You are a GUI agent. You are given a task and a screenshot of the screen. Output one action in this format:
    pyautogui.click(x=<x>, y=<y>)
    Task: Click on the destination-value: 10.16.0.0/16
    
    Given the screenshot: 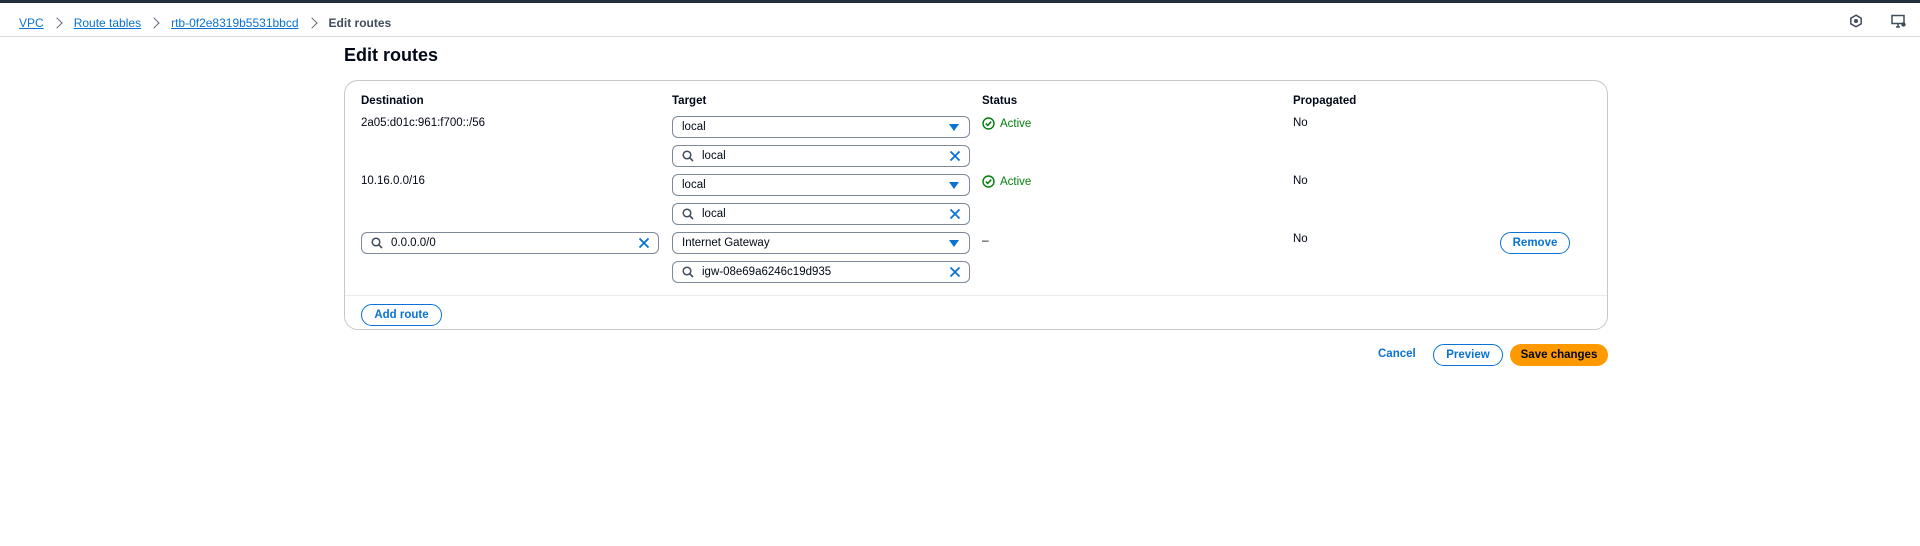 What is the action you would take?
    pyautogui.click(x=393, y=181)
    